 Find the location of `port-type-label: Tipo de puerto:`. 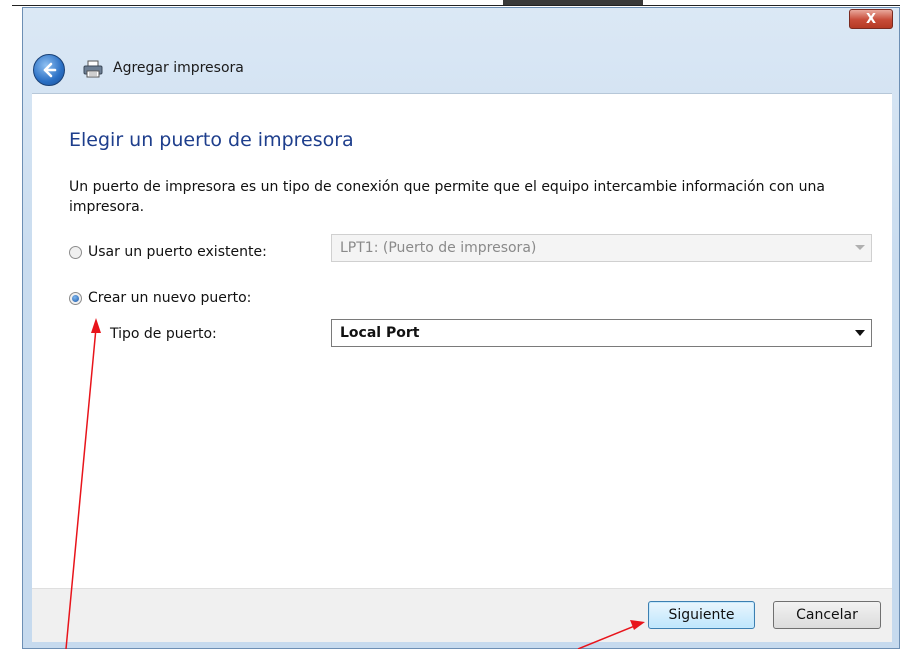

port-type-label: Tipo de puerto: is located at coordinates (163, 334).